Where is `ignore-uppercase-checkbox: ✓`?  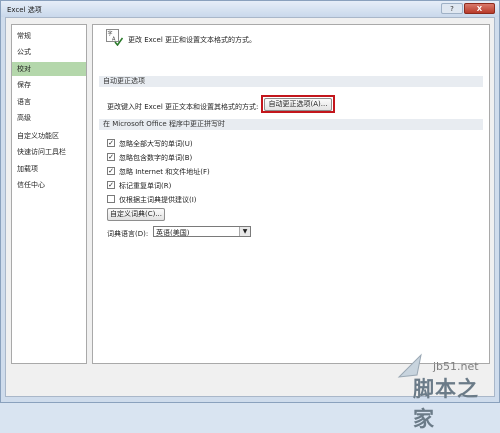 ignore-uppercase-checkbox: ✓ is located at coordinates (111, 143).